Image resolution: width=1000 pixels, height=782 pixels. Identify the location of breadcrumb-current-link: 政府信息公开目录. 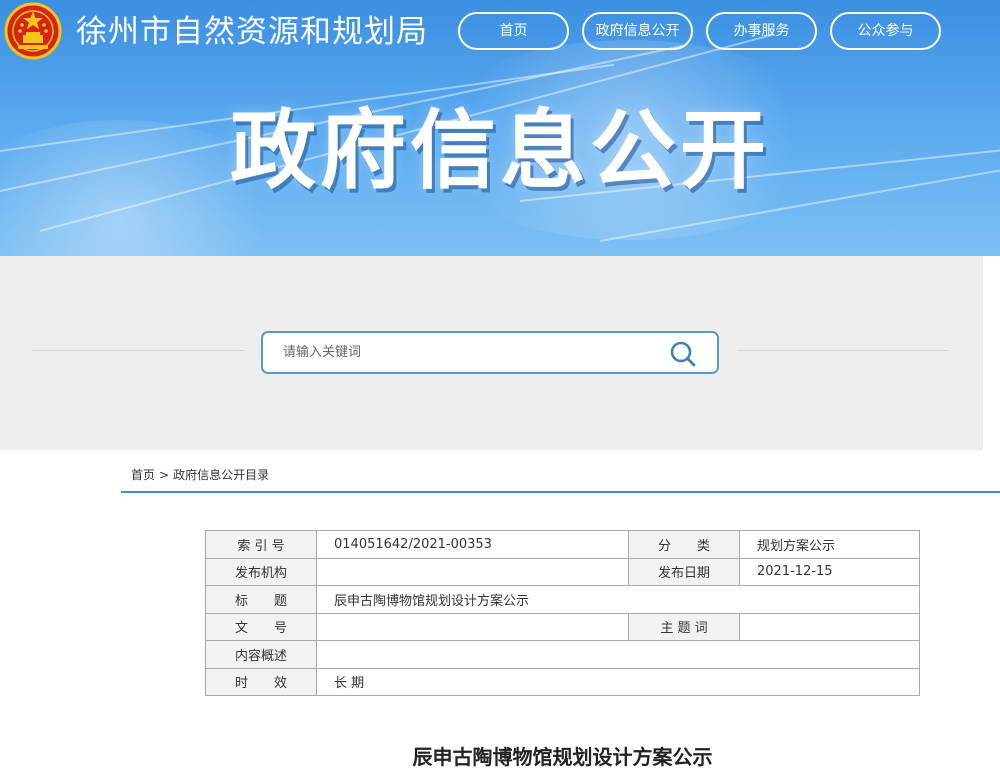
(221, 475).